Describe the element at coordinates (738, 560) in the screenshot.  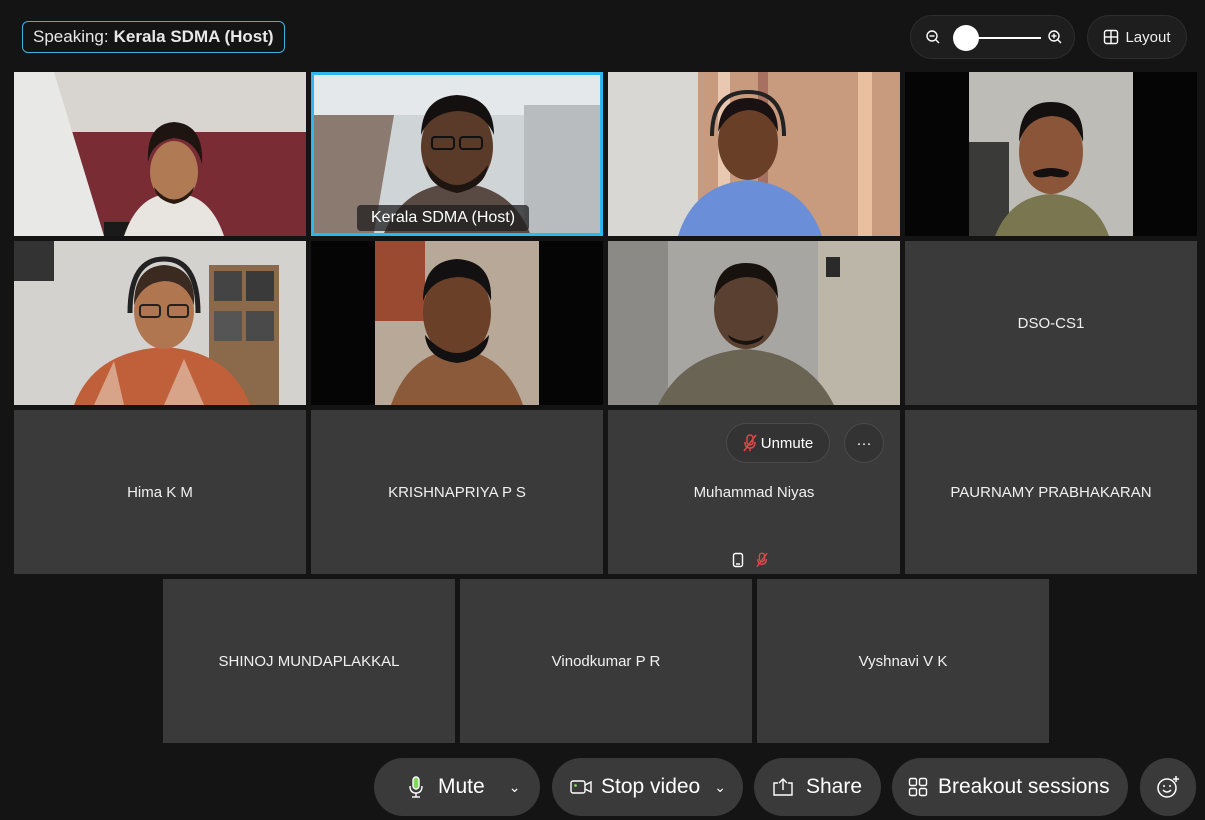
I see `phone-icon` at that location.